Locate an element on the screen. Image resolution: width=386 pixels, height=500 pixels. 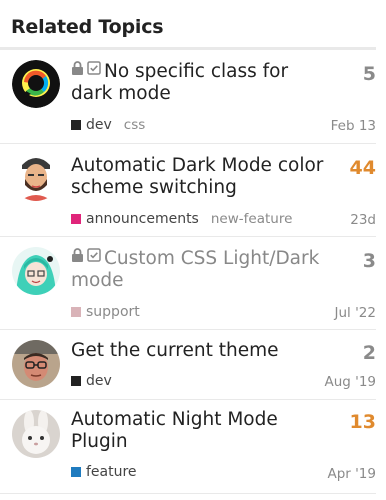
reply-count: 13 is located at coordinates (363, 422).